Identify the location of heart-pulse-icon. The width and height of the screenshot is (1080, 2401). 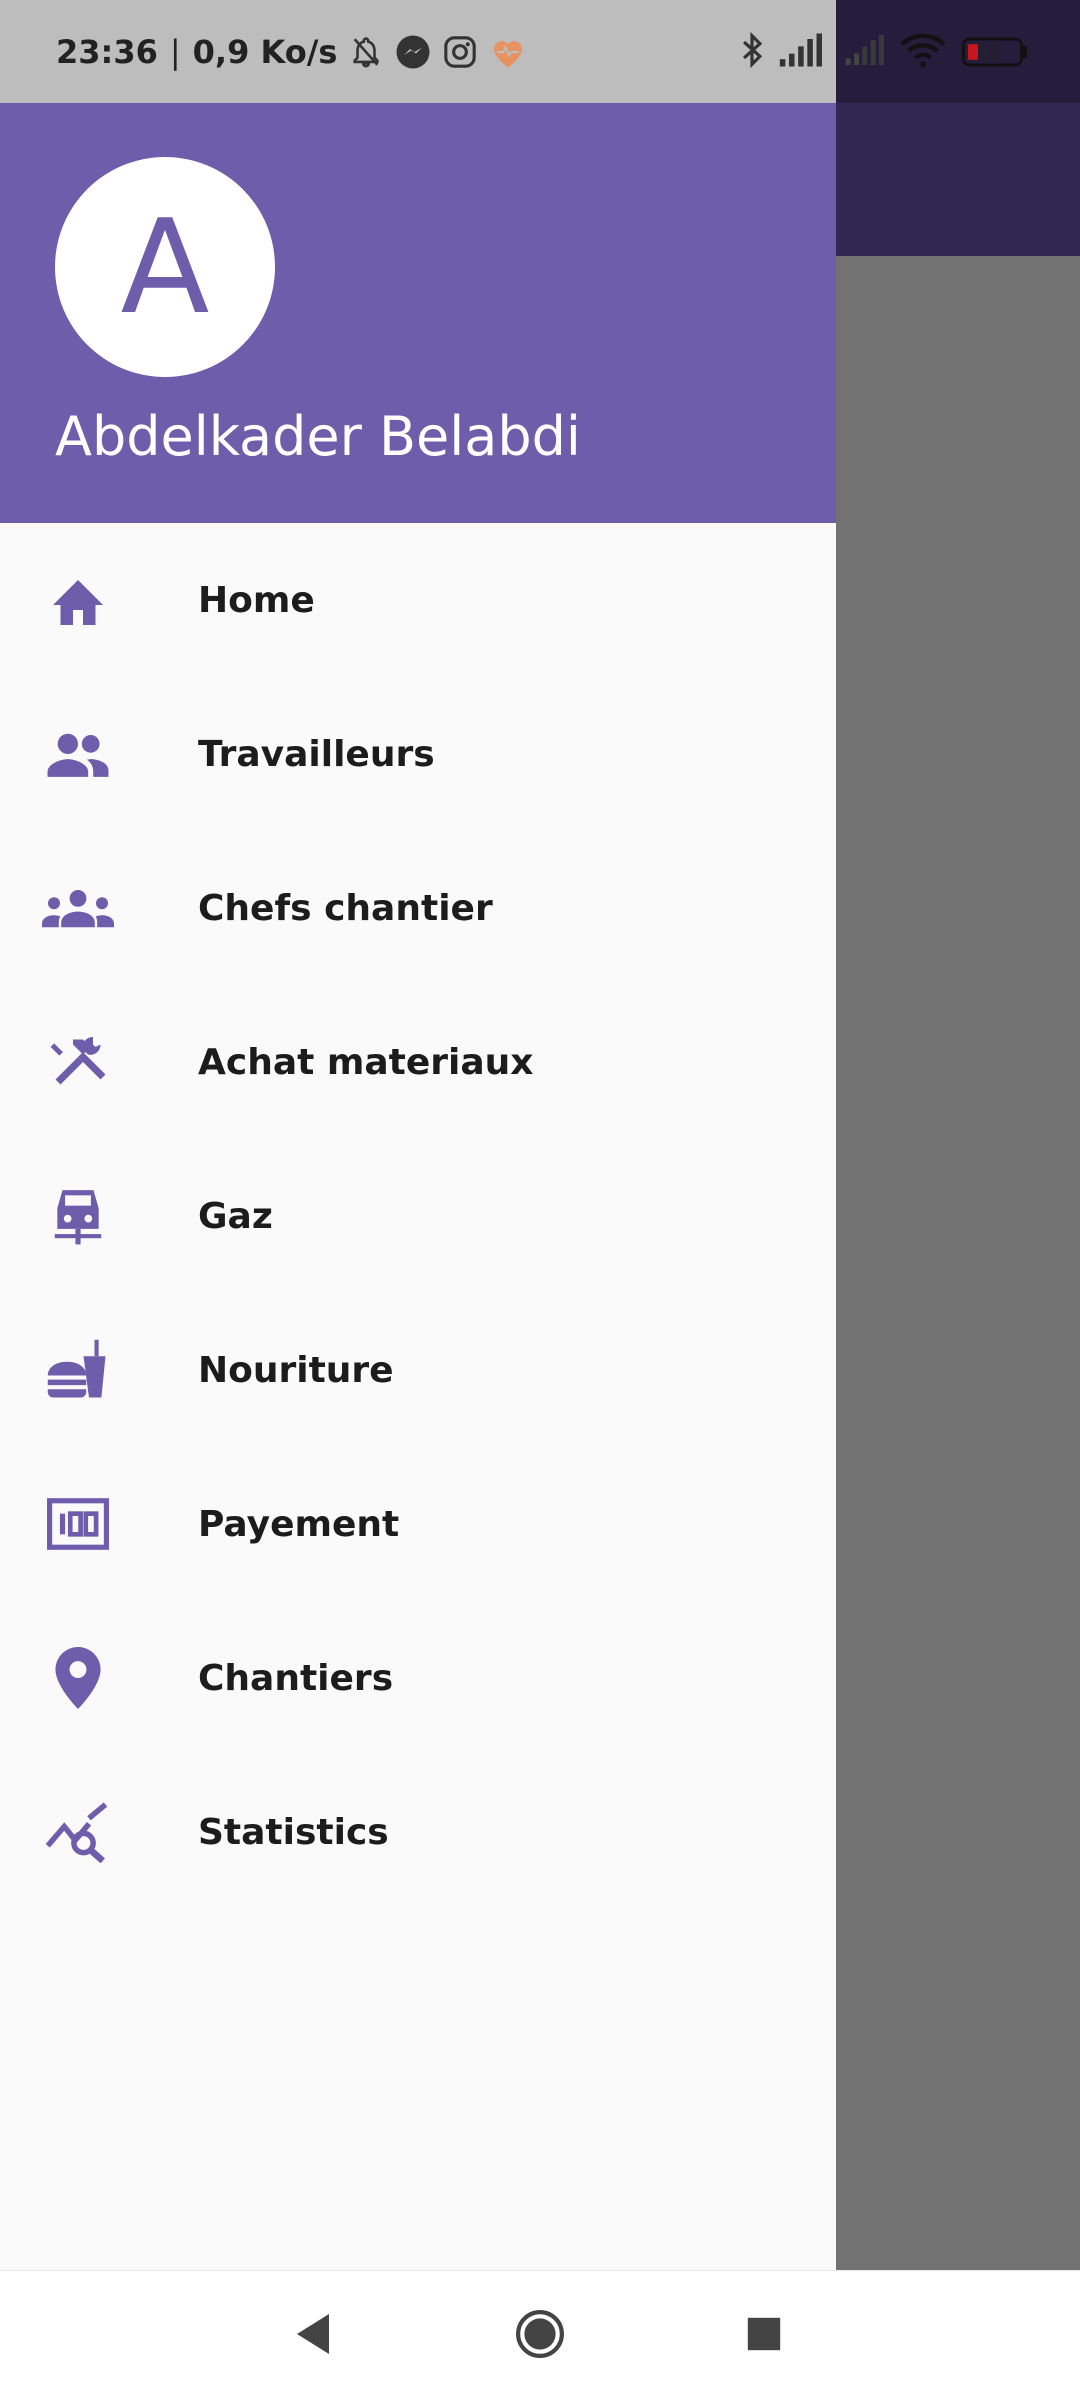
(508, 52).